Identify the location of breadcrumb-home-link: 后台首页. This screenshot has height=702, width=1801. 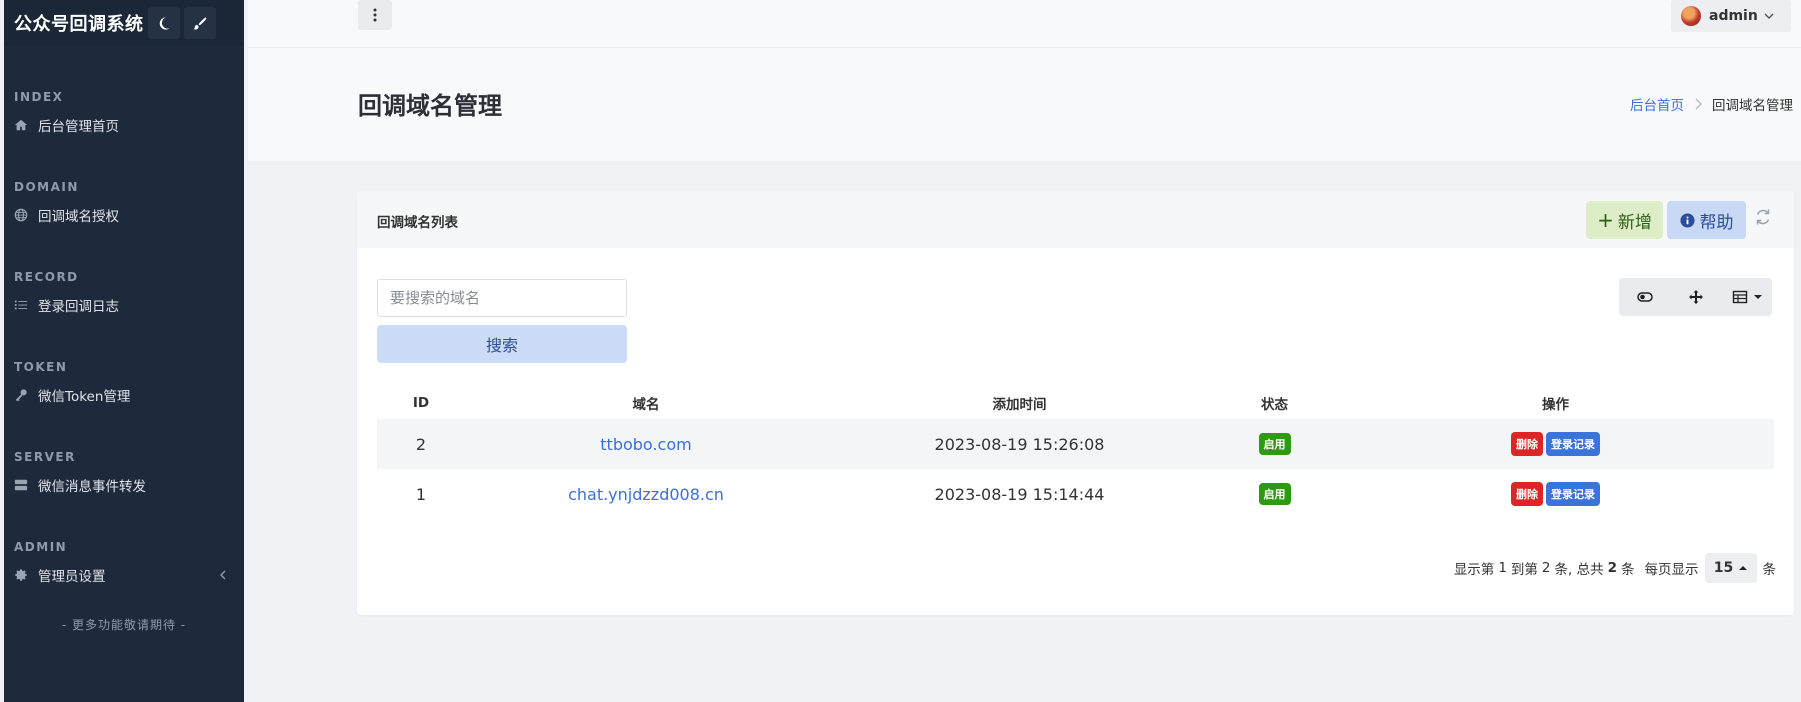
(1657, 104).